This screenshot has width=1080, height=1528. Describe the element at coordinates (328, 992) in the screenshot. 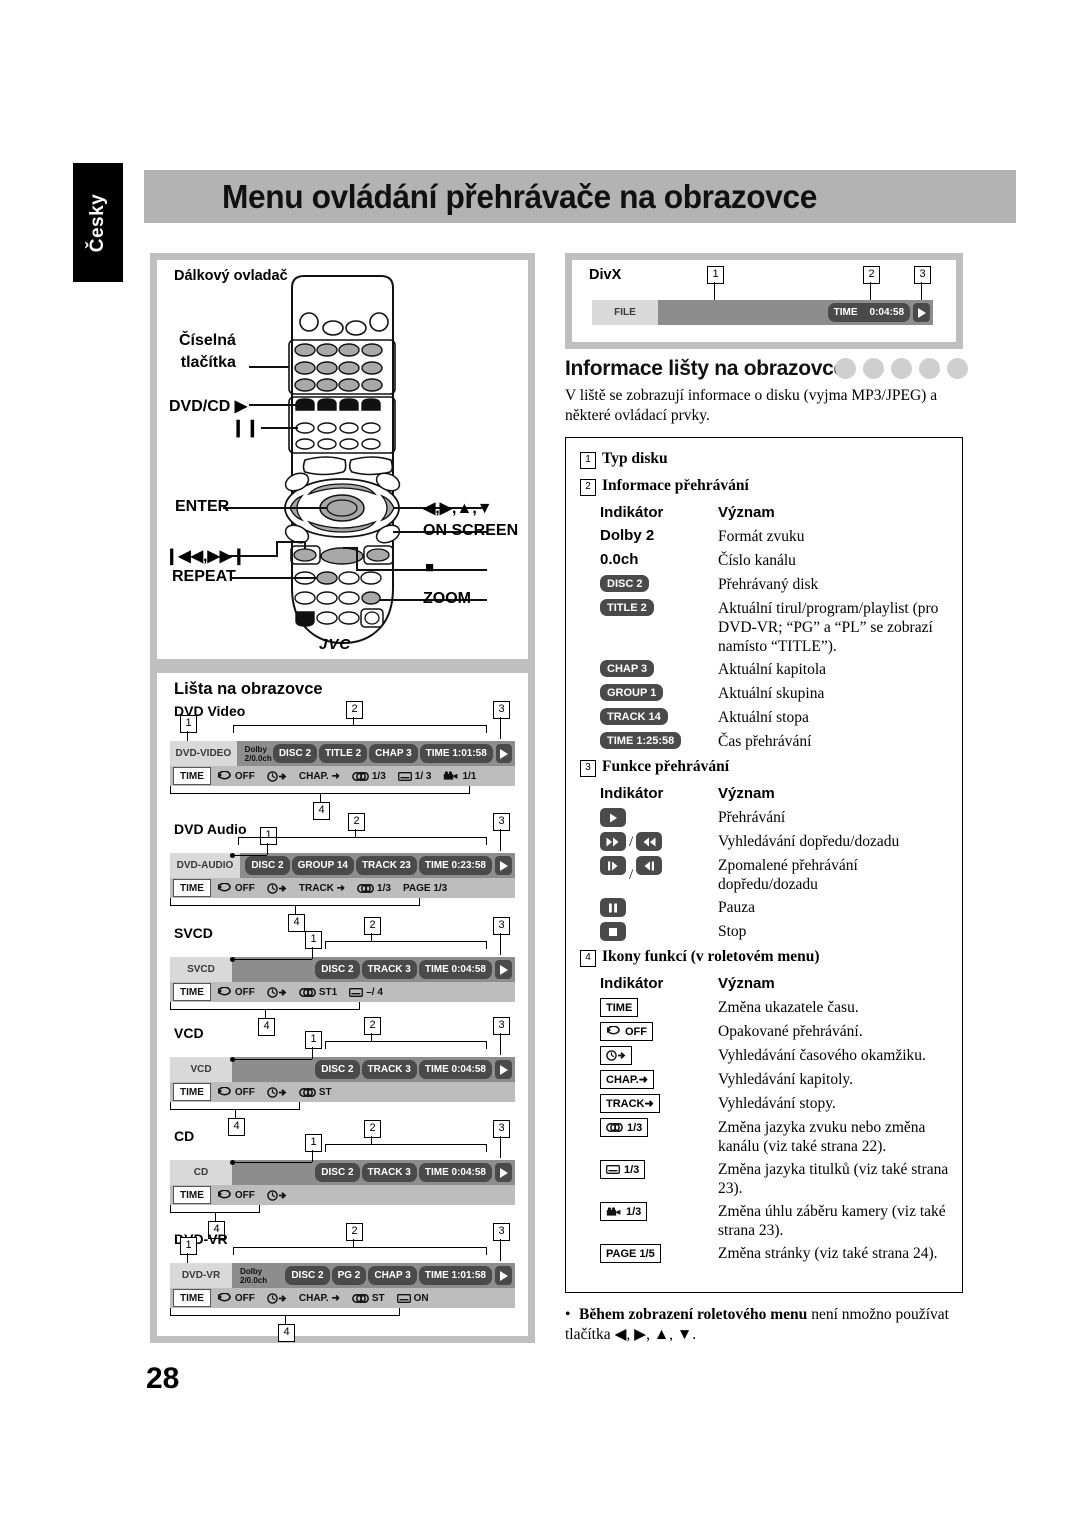

I see `function-icon-label: ST1` at that location.